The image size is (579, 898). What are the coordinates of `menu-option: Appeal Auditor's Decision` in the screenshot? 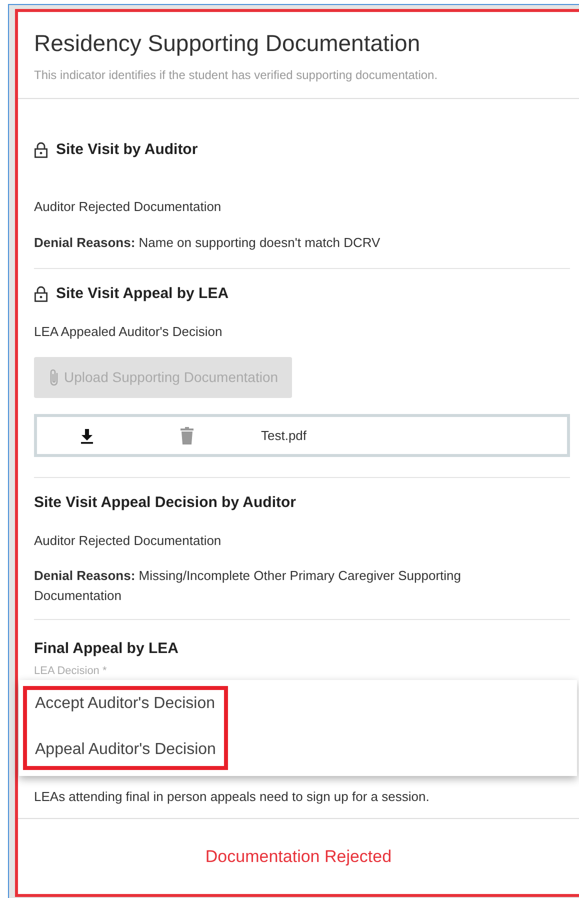 It's located at (125, 750).